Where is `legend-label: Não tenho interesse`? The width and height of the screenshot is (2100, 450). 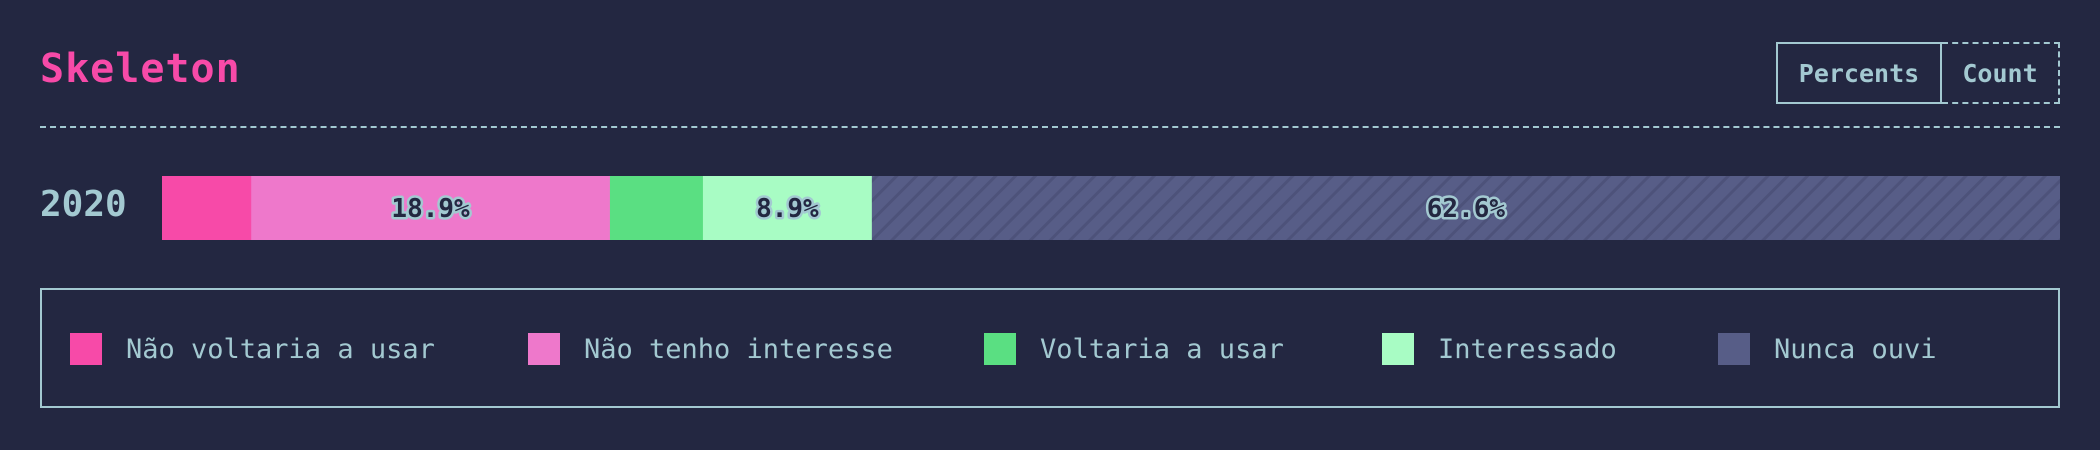 legend-label: Não tenho interesse is located at coordinates (738, 349).